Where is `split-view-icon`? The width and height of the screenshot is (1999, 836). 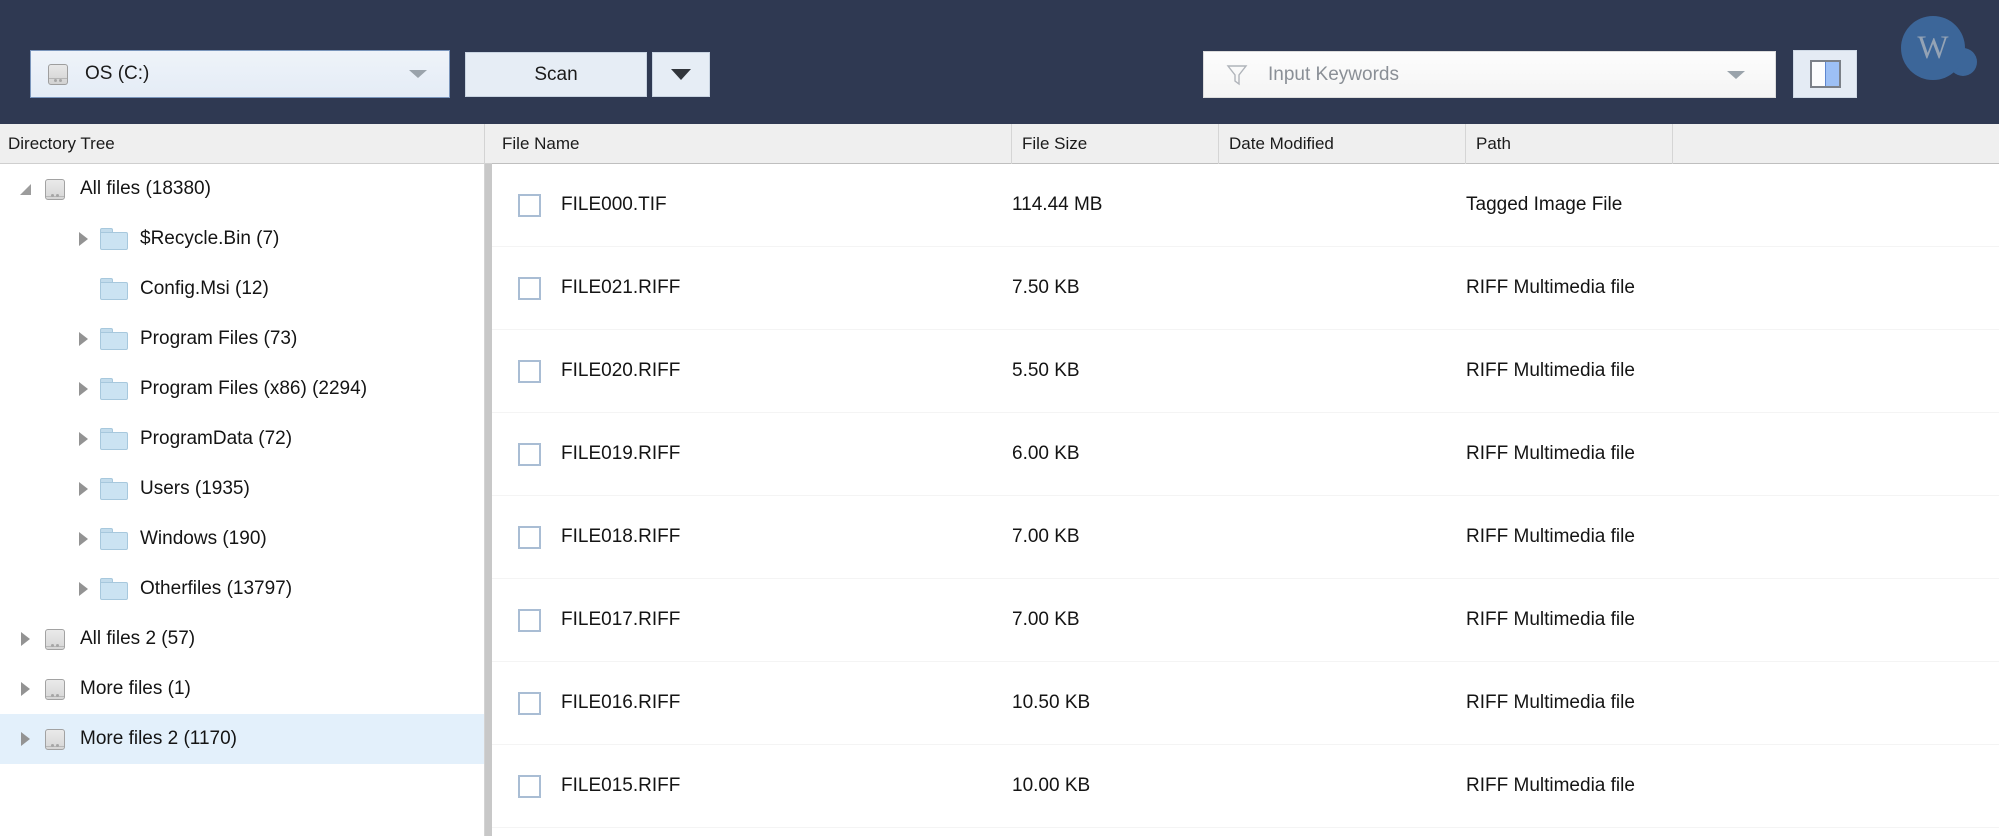
split-view-icon is located at coordinates (1825, 74).